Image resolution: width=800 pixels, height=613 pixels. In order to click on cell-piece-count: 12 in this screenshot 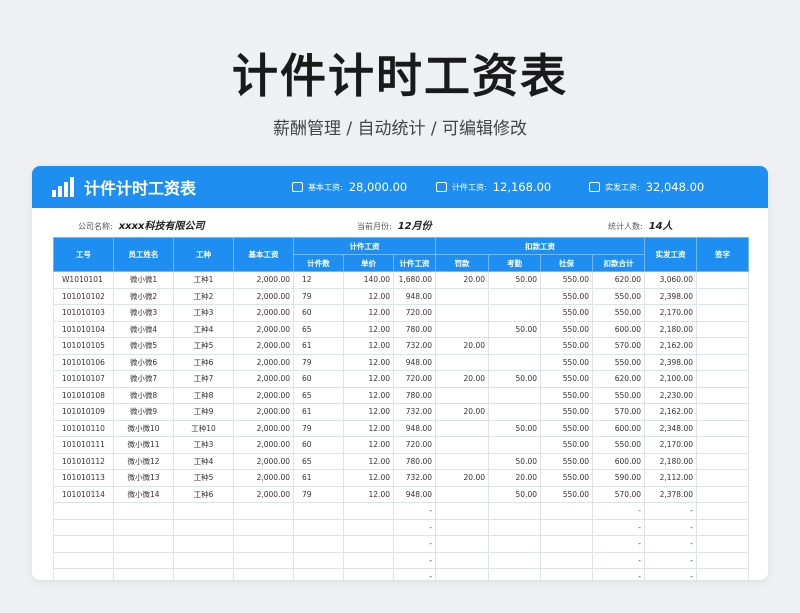, I will do `click(318, 280)`.